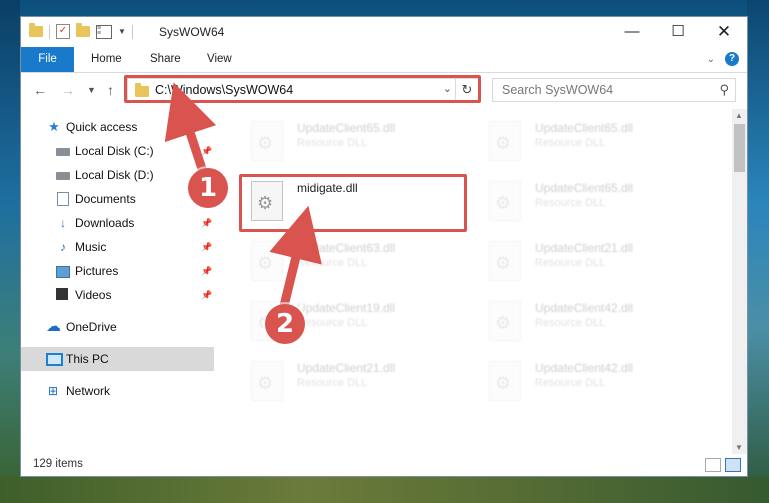  I want to click on ribbon-tabs: File Home Share View ⌄ ?, so click(384, 60).